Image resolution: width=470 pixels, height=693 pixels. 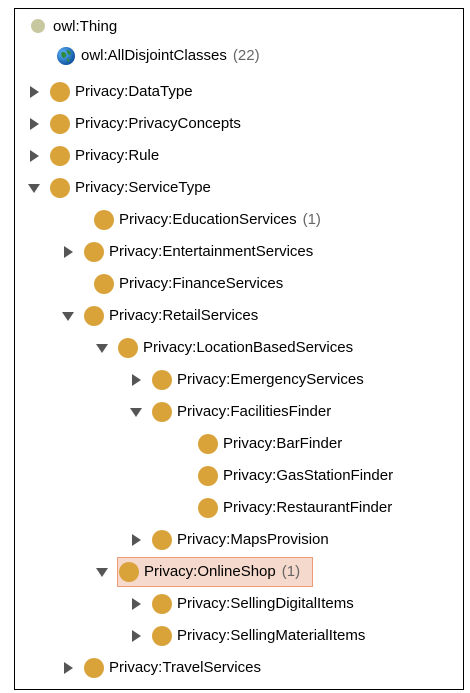 I want to click on tree-item-location-based-services: Privacy:LocationBasedServices, so click(x=239, y=348).